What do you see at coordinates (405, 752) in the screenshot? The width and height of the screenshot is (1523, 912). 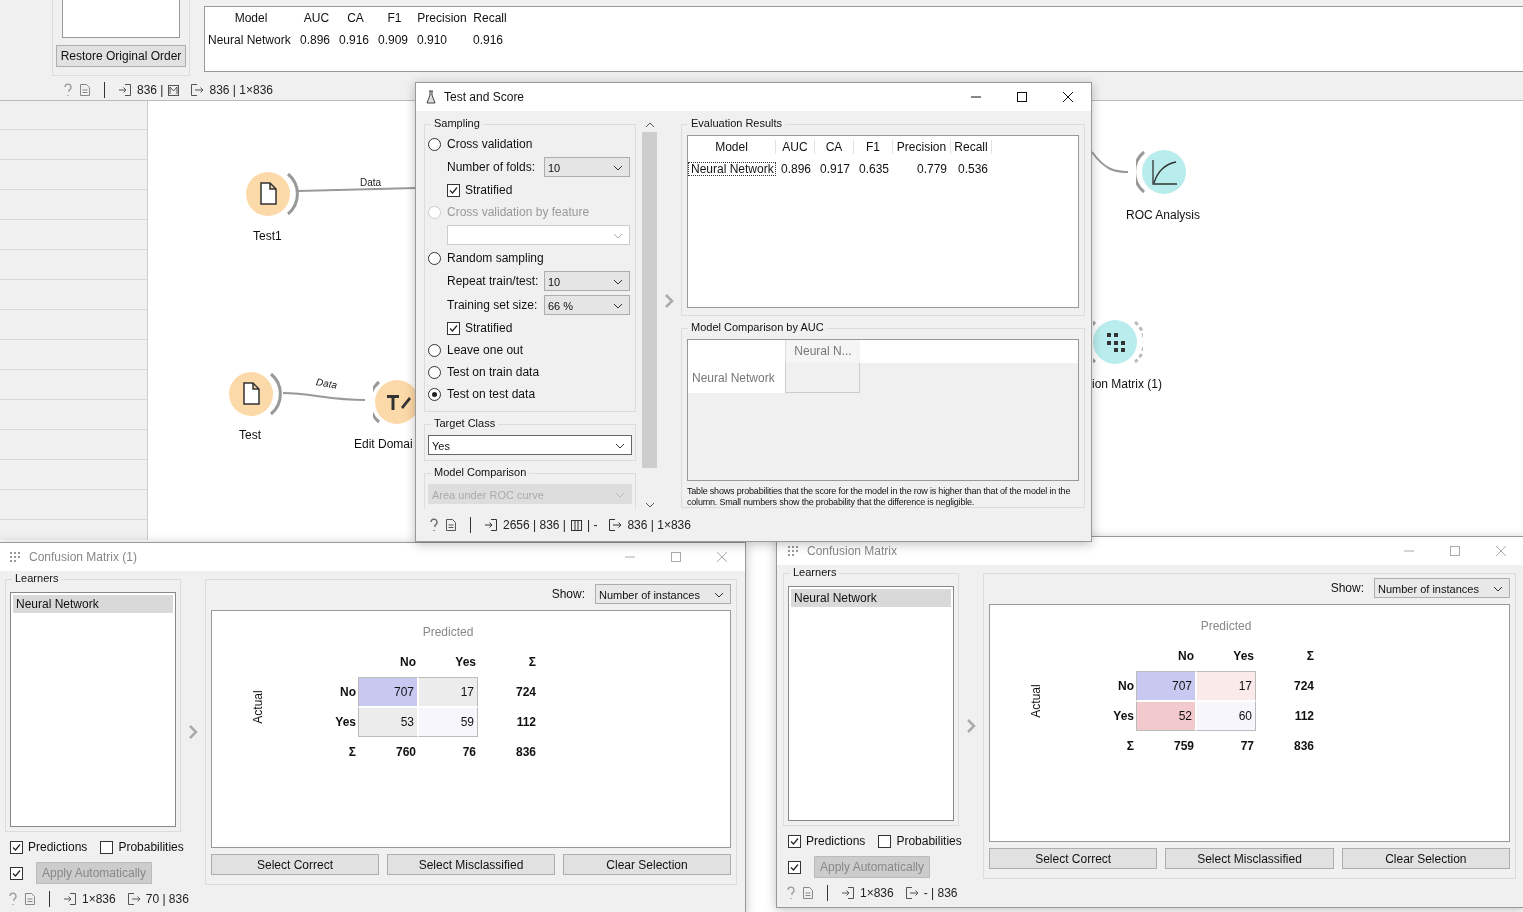 I see `column-total: 760` at bounding box center [405, 752].